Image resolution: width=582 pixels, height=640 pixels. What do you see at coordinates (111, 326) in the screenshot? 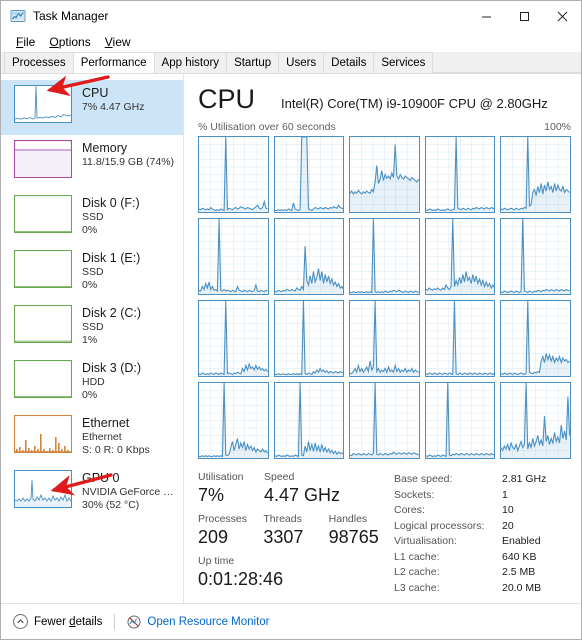
I see `sidebar-text-disk-2: Disk 2 (C:) SSD 1%` at bounding box center [111, 326].